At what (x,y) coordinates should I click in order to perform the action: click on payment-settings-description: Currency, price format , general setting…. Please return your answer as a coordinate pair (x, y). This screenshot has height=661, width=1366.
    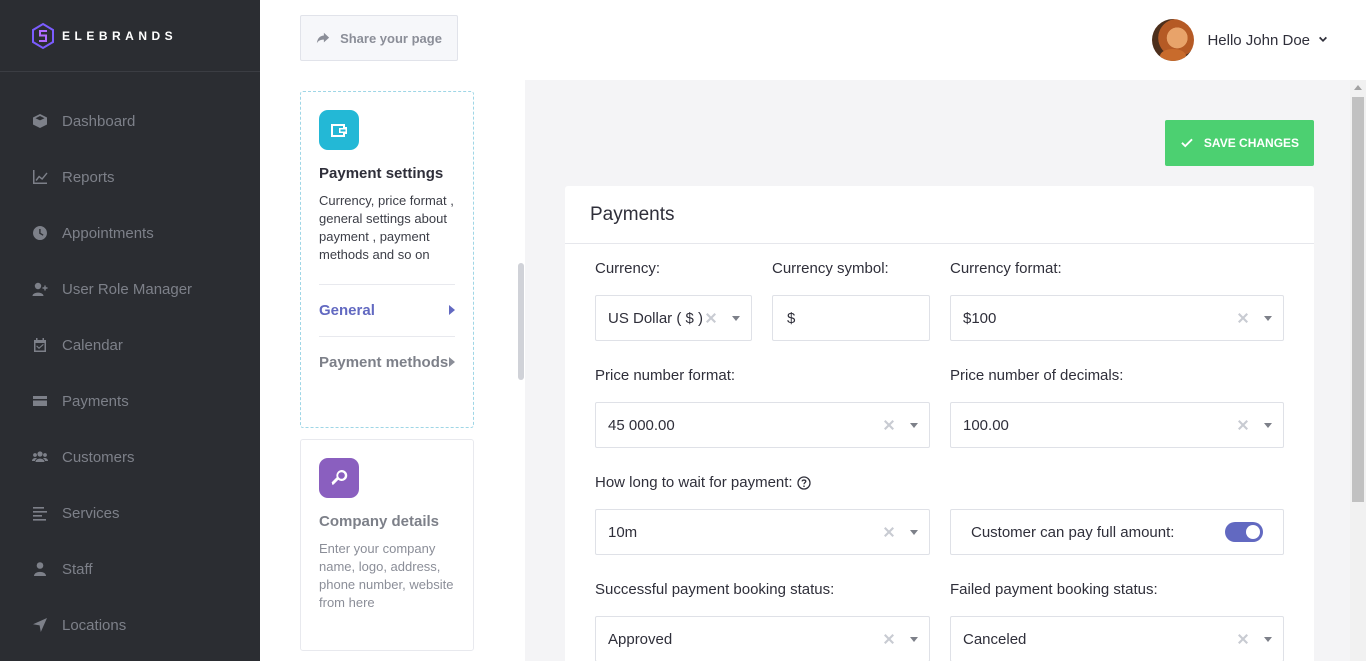
    Looking at the image, I should click on (386, 227).